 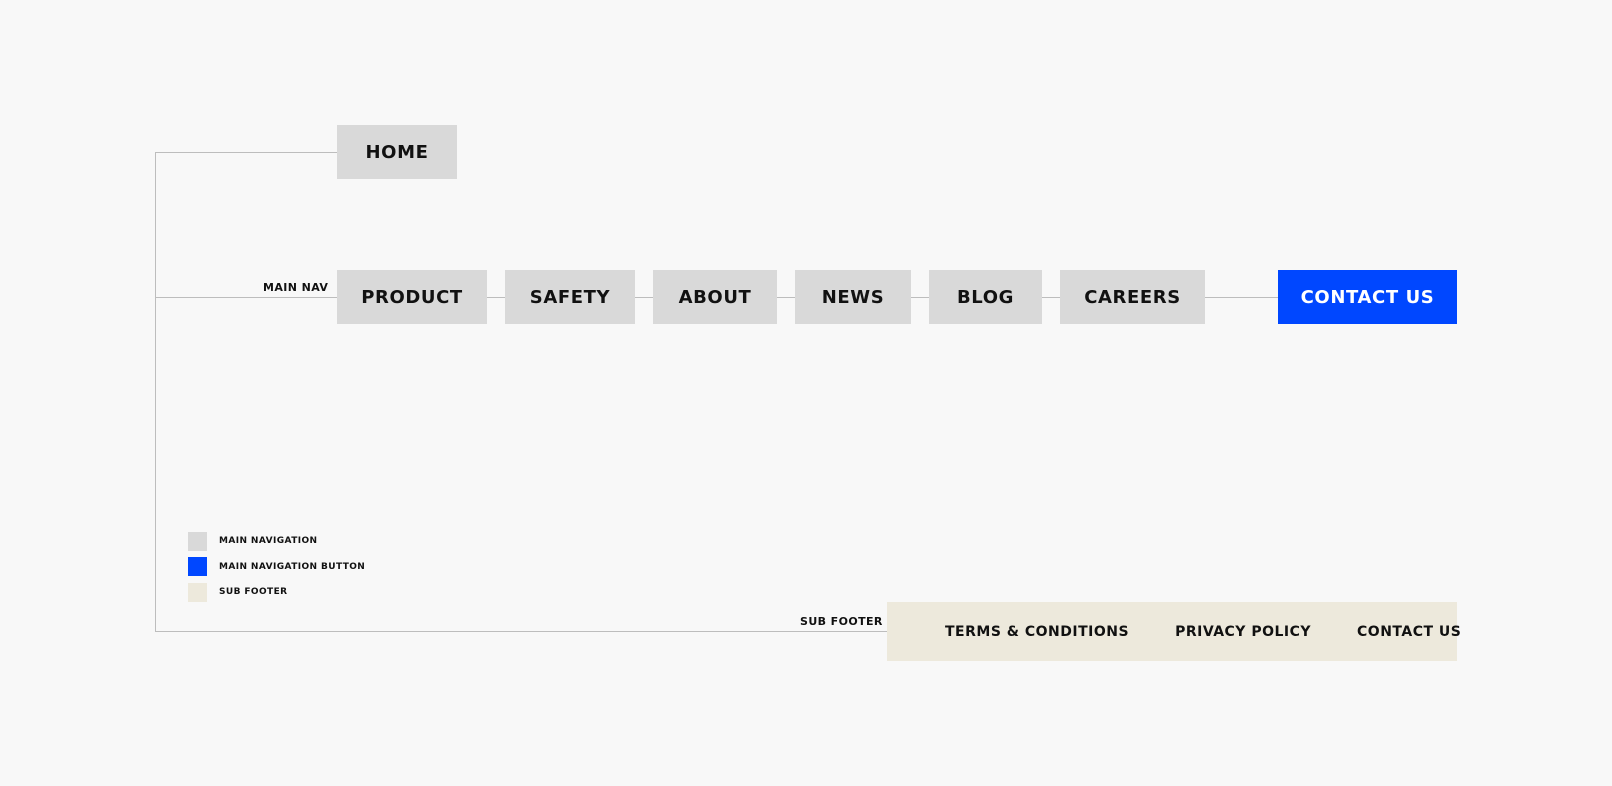 I want to click on nav-item-news: NEWS, so click(x=853, y=297).